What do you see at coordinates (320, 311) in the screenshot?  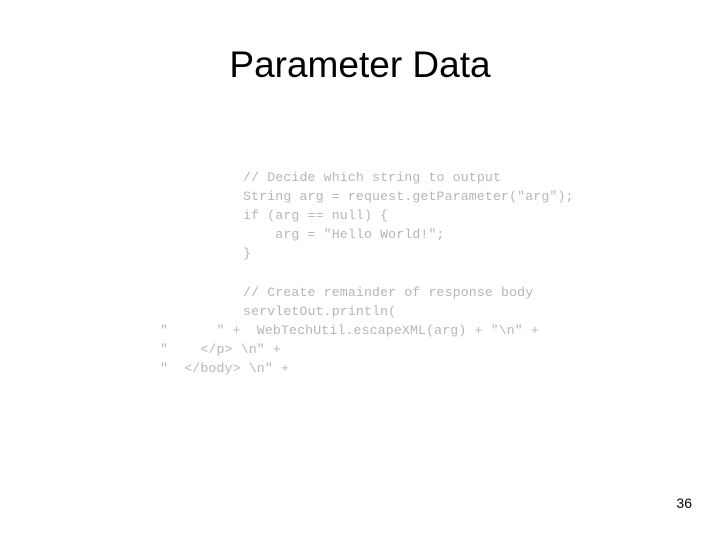 I see `code-line: servletOut.println(` at bounding box center [320, 311].